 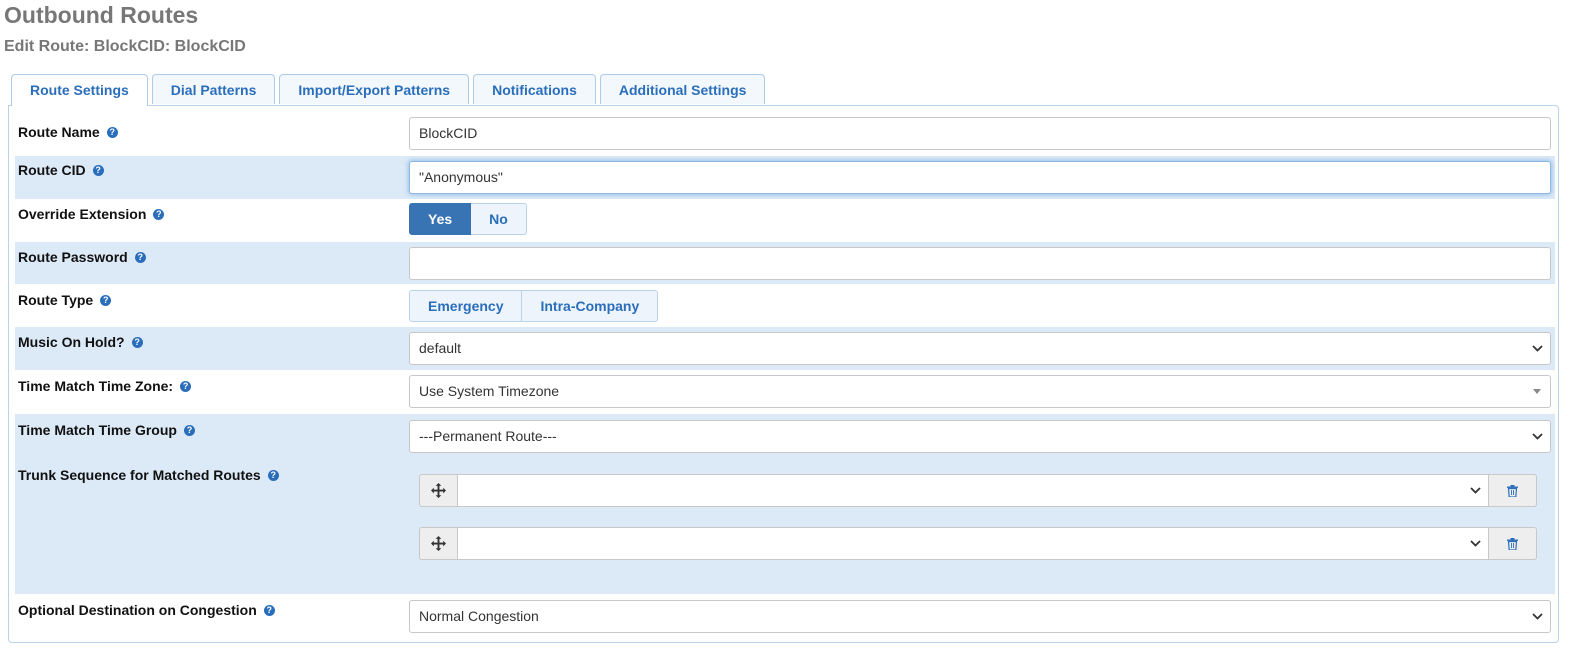 I want to click on intra-company-button: Intra-Company, so click(x=590, y=306).